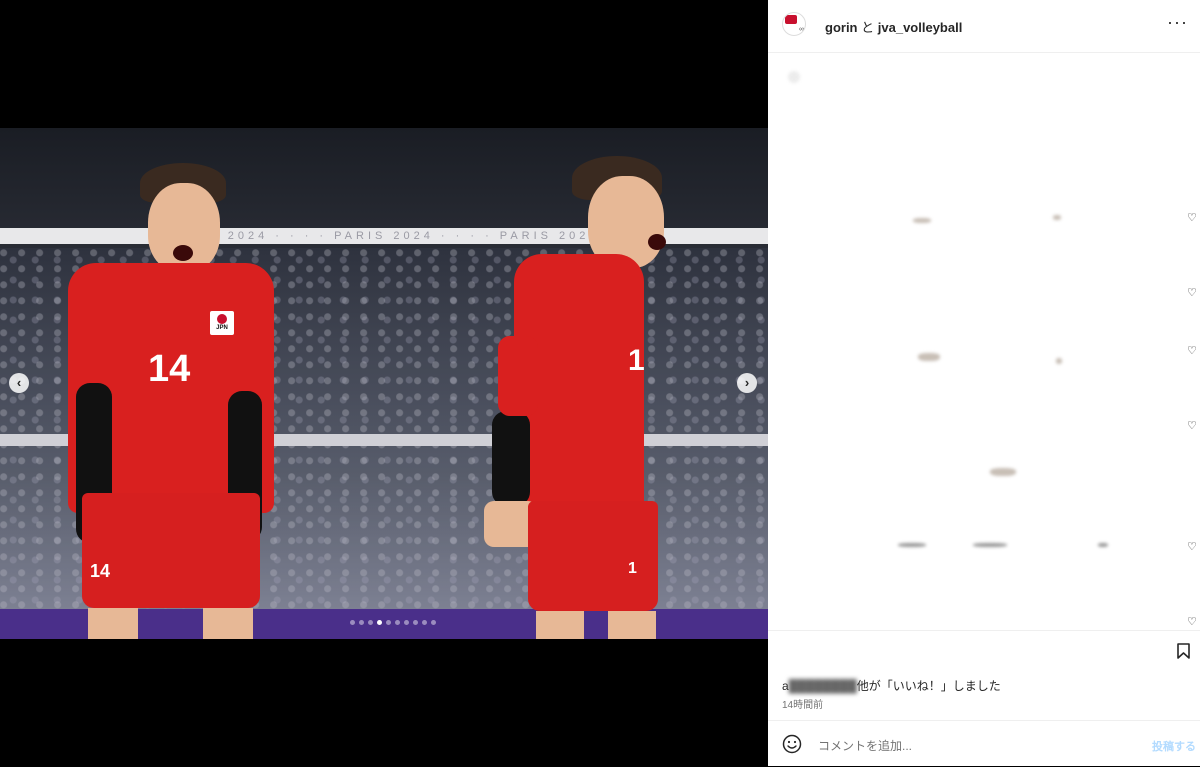 This screenshot has height=767, width=1200. I want to click on comment-composer: 投稿する, so click(984, 743).